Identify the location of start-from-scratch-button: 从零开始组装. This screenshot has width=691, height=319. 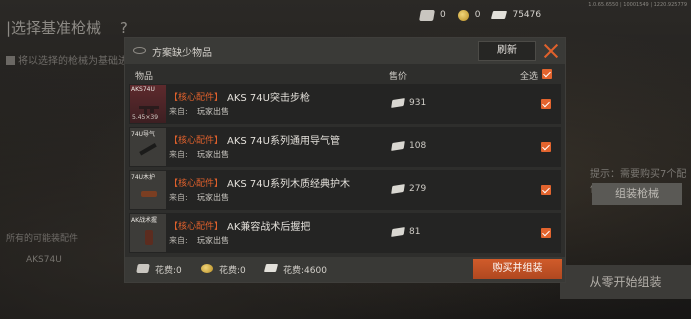
(625, 282).